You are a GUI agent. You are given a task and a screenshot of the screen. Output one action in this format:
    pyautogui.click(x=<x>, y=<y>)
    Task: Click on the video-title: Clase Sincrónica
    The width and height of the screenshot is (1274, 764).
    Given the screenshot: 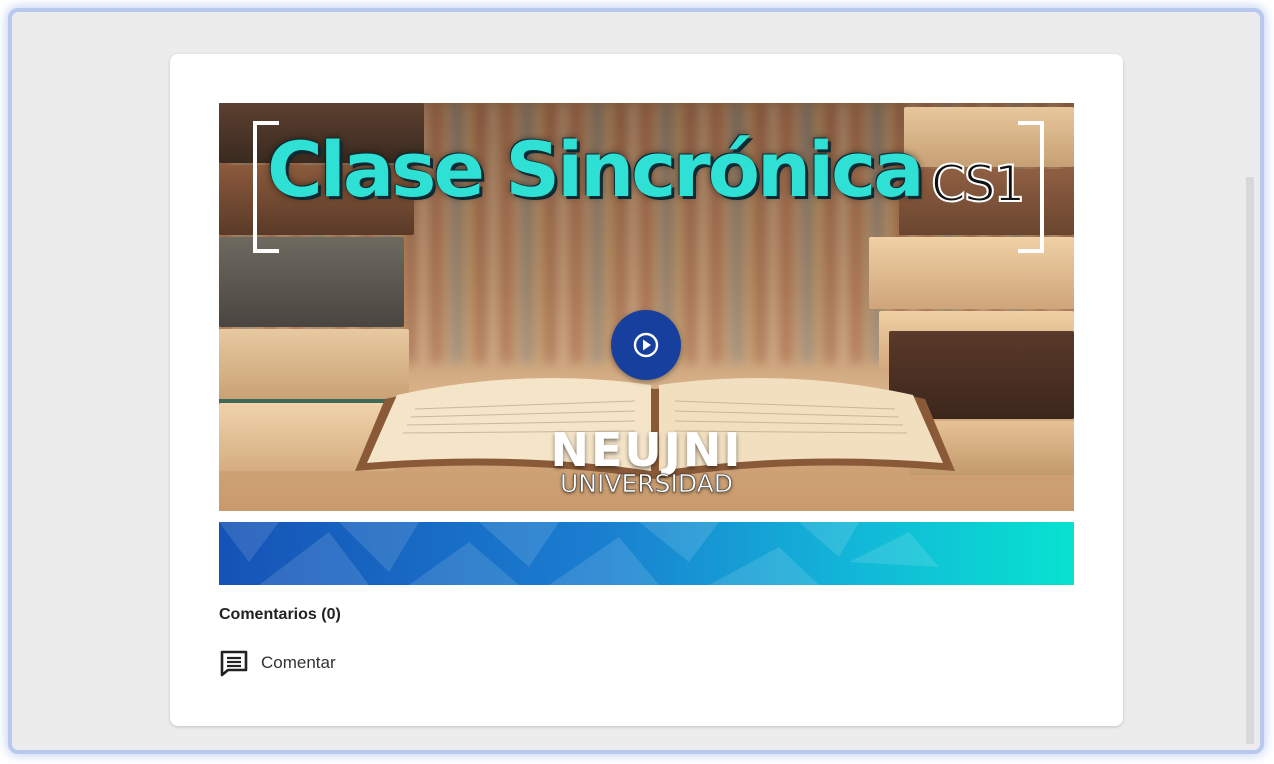 What is the action you would take?
    pyautogui.click(x=595, y=169)
    